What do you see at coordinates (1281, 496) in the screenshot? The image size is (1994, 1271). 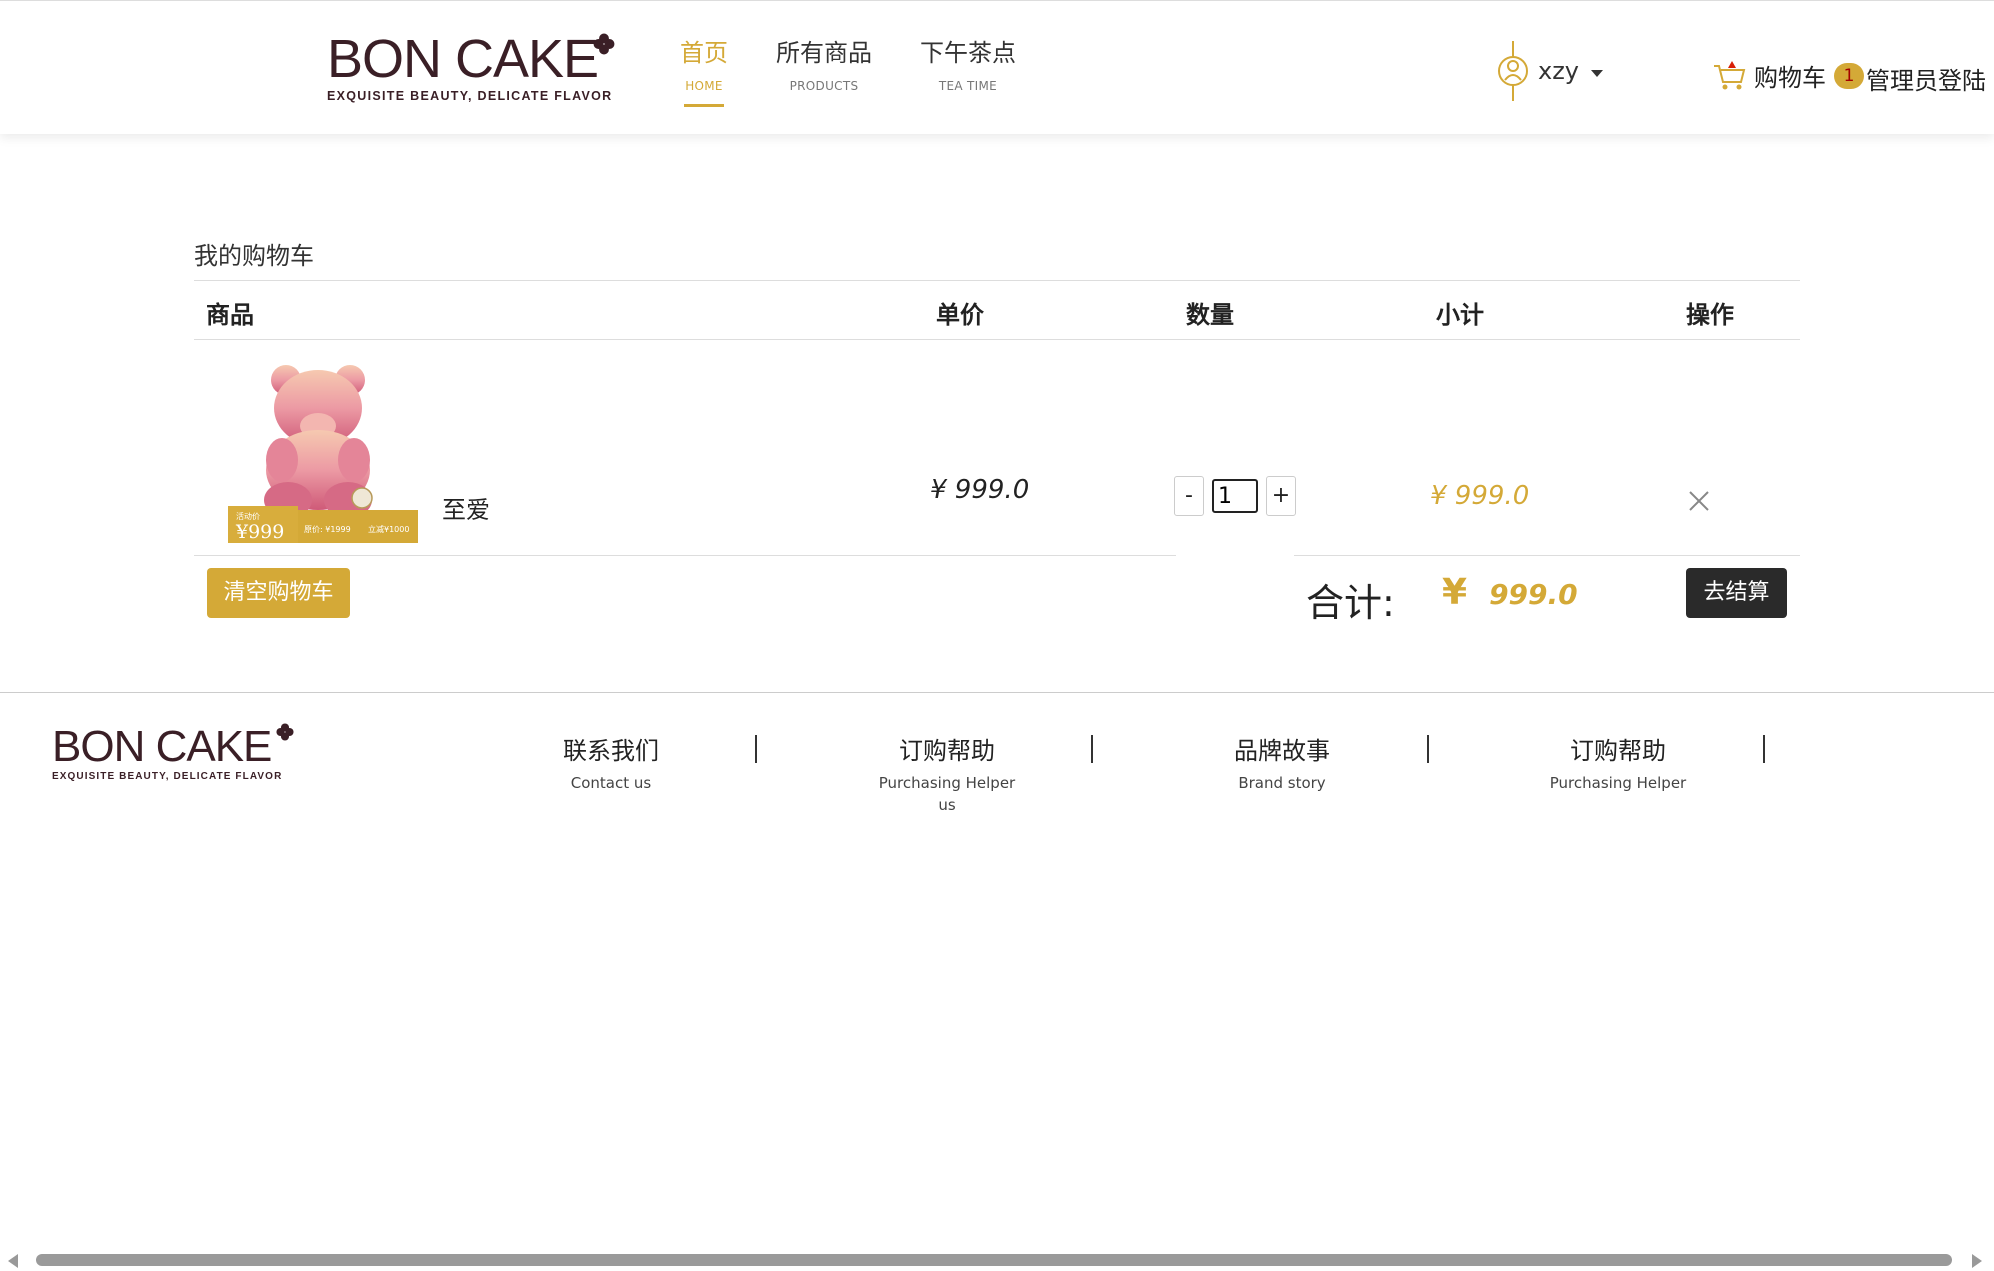 I see `increase-quantity-button: +` at bounding box center [1281, 496].